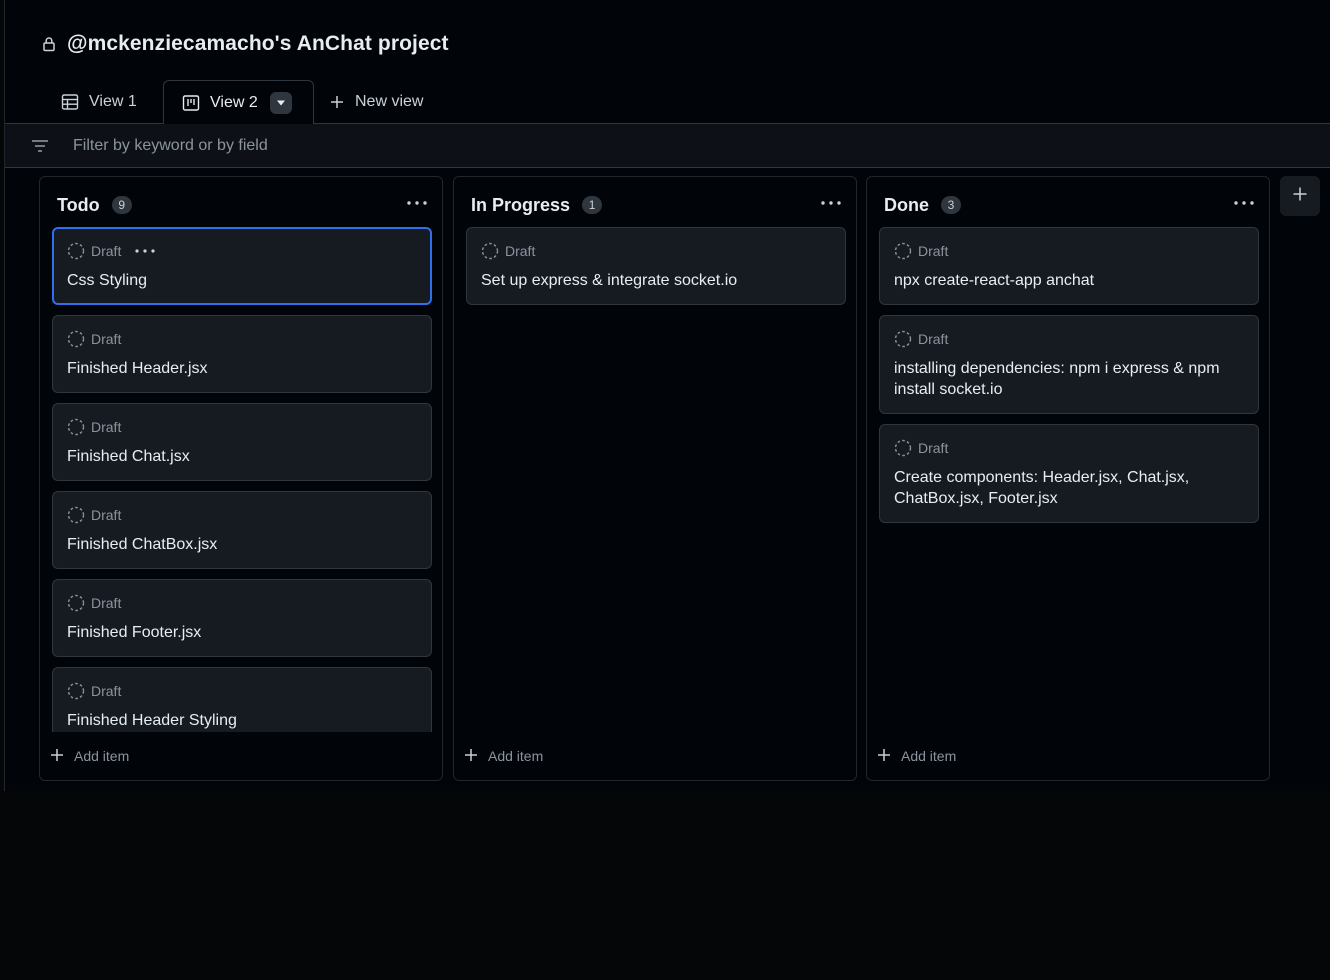  Describe the element at coordinates (70, 102) in the screenshot. I see `table-icon` at that location.